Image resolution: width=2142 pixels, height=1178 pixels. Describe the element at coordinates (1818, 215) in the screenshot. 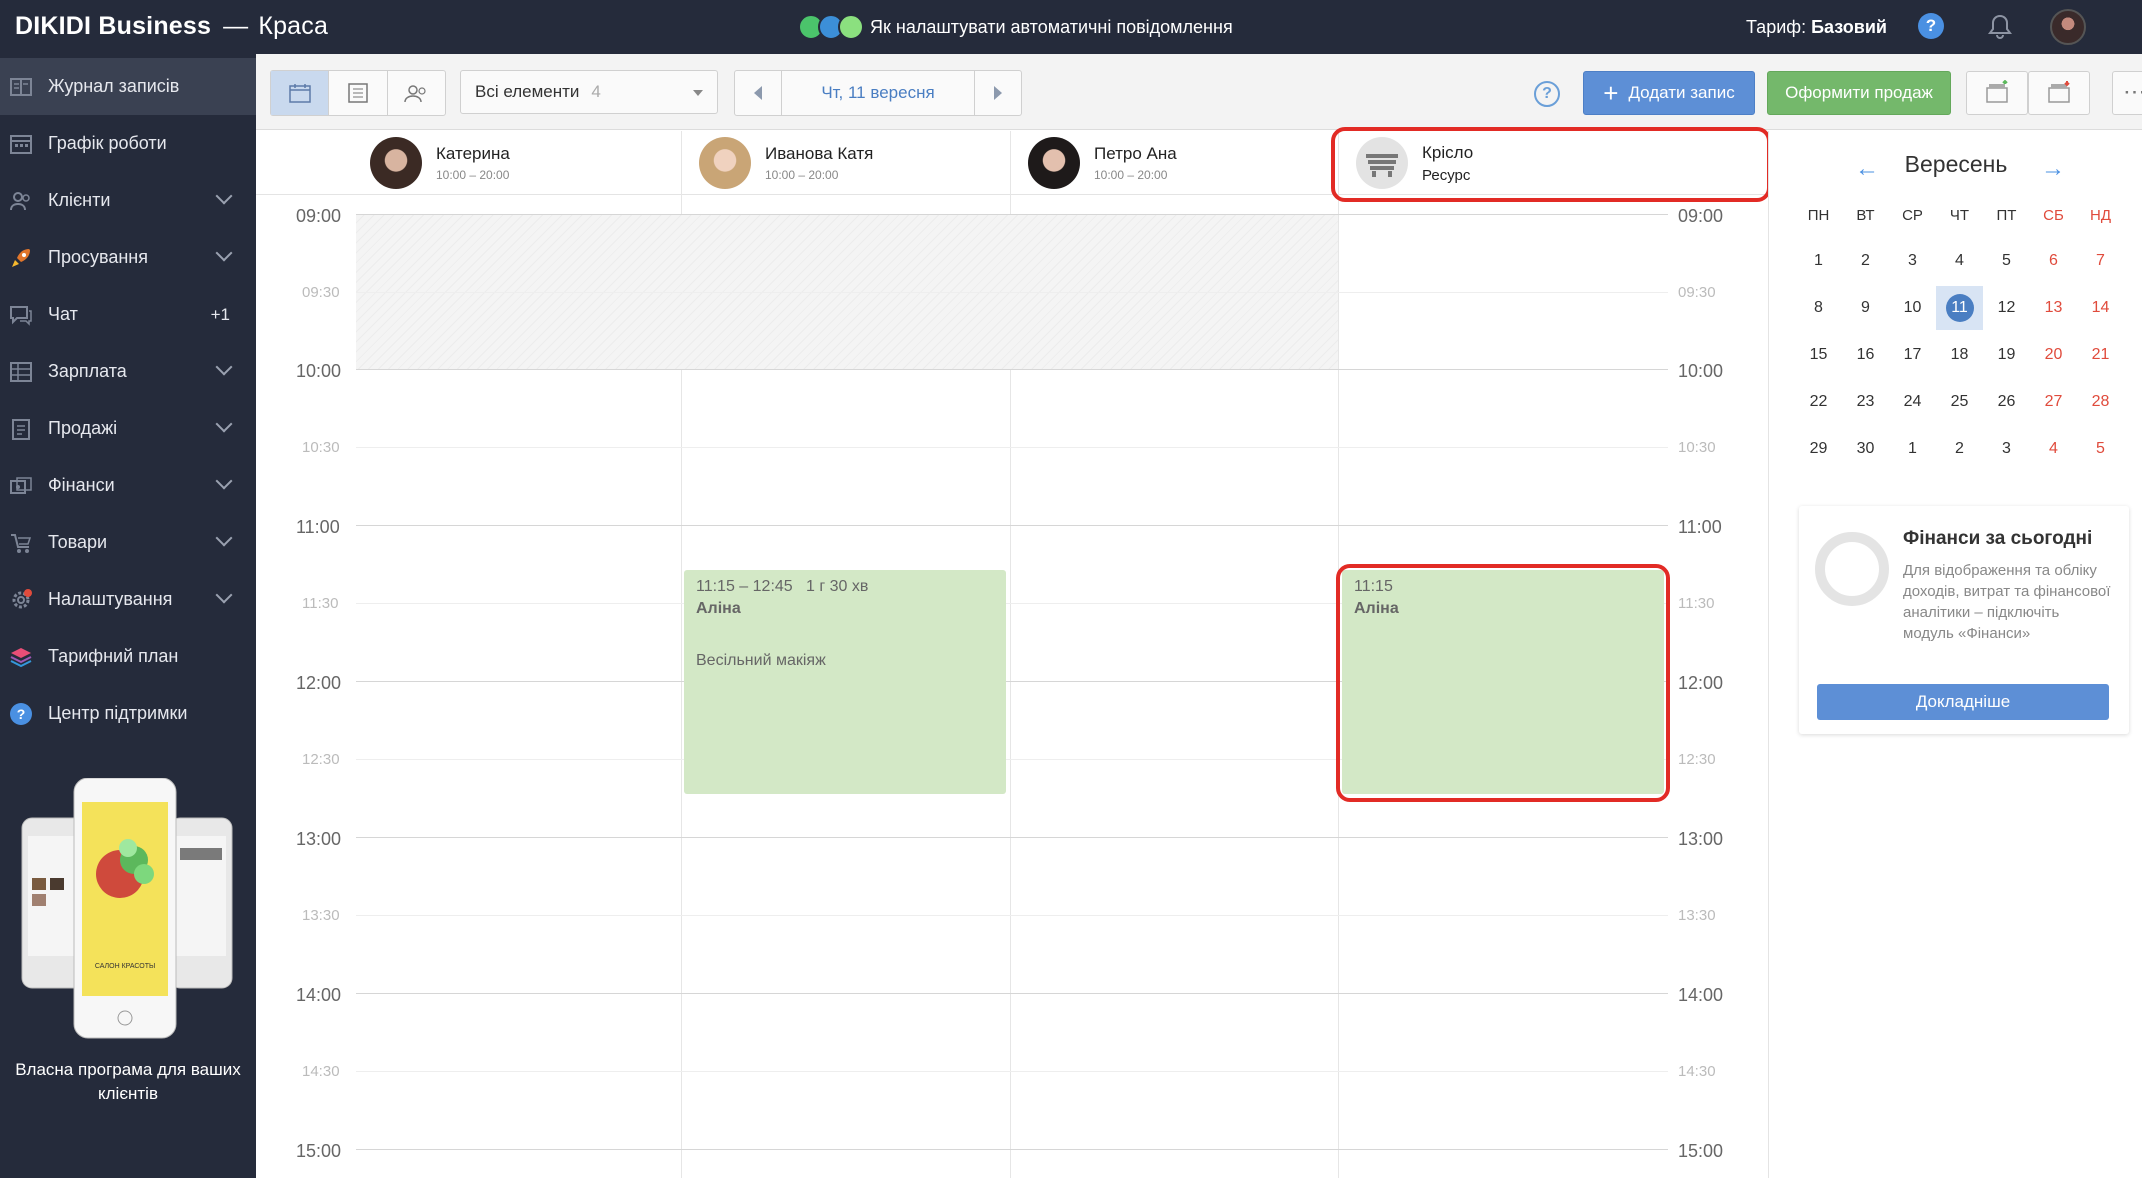

I see `weekday-label: ПН` at that location.